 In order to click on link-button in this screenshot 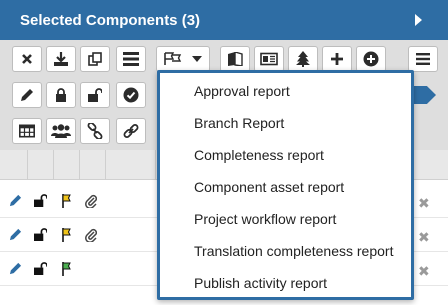, I will do `click(95, 131)`.